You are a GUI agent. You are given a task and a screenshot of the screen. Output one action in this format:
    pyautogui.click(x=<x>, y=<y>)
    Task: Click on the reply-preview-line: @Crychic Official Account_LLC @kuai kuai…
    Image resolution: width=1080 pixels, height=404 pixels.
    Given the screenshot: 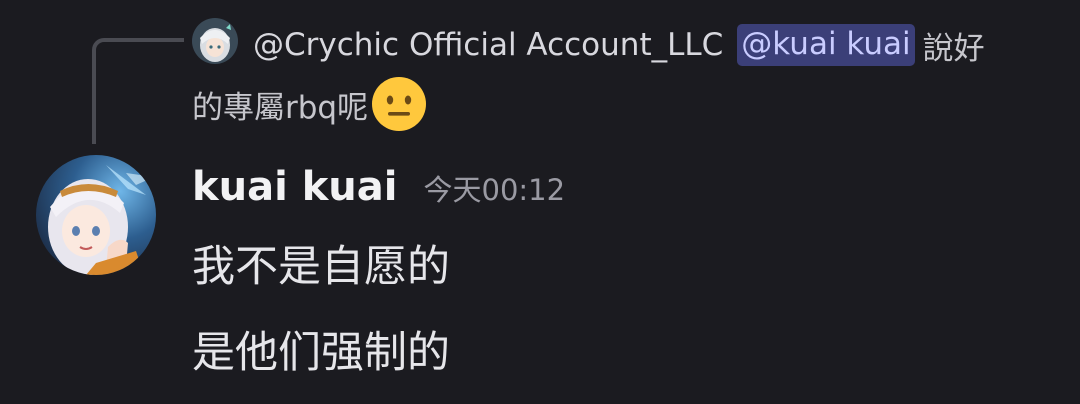 What is the action you would take?
    pyautogui.click(x=619, y=45)
    